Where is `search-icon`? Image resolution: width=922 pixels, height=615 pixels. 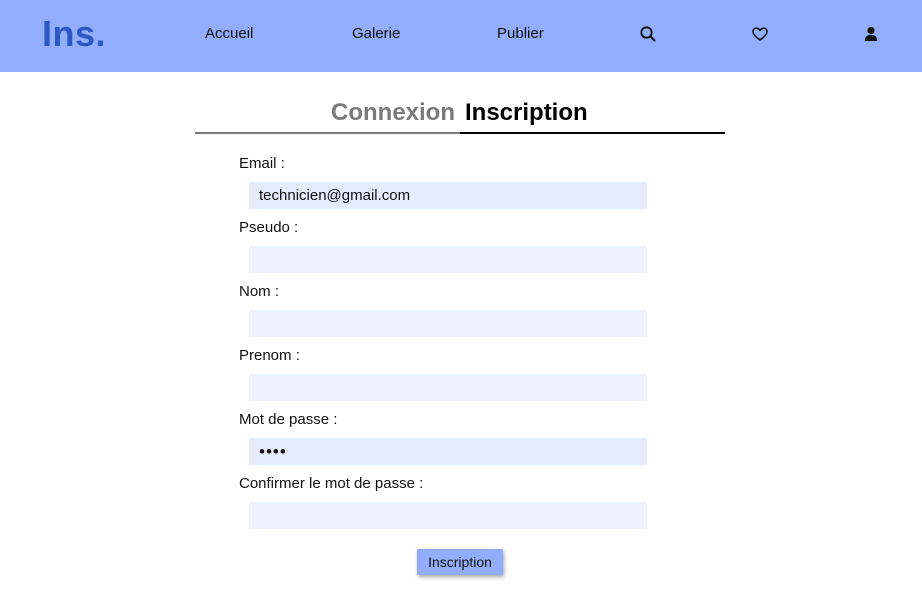 search-icon is located at coordinates (648, 34).